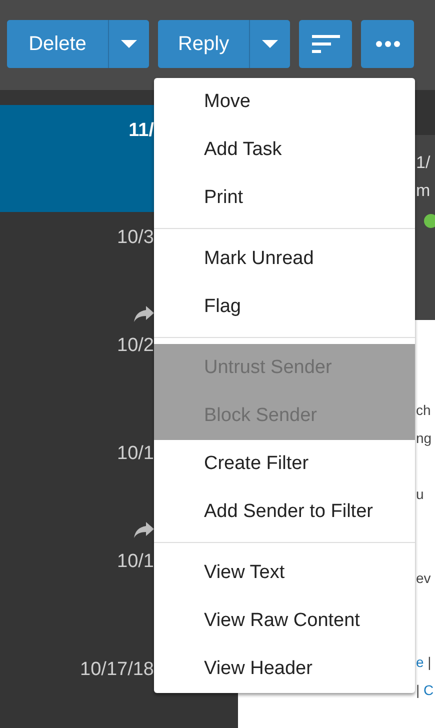 The width and height of the screenshot is (435, 728). I want to click on message-date: 11/, so click(141, 131).